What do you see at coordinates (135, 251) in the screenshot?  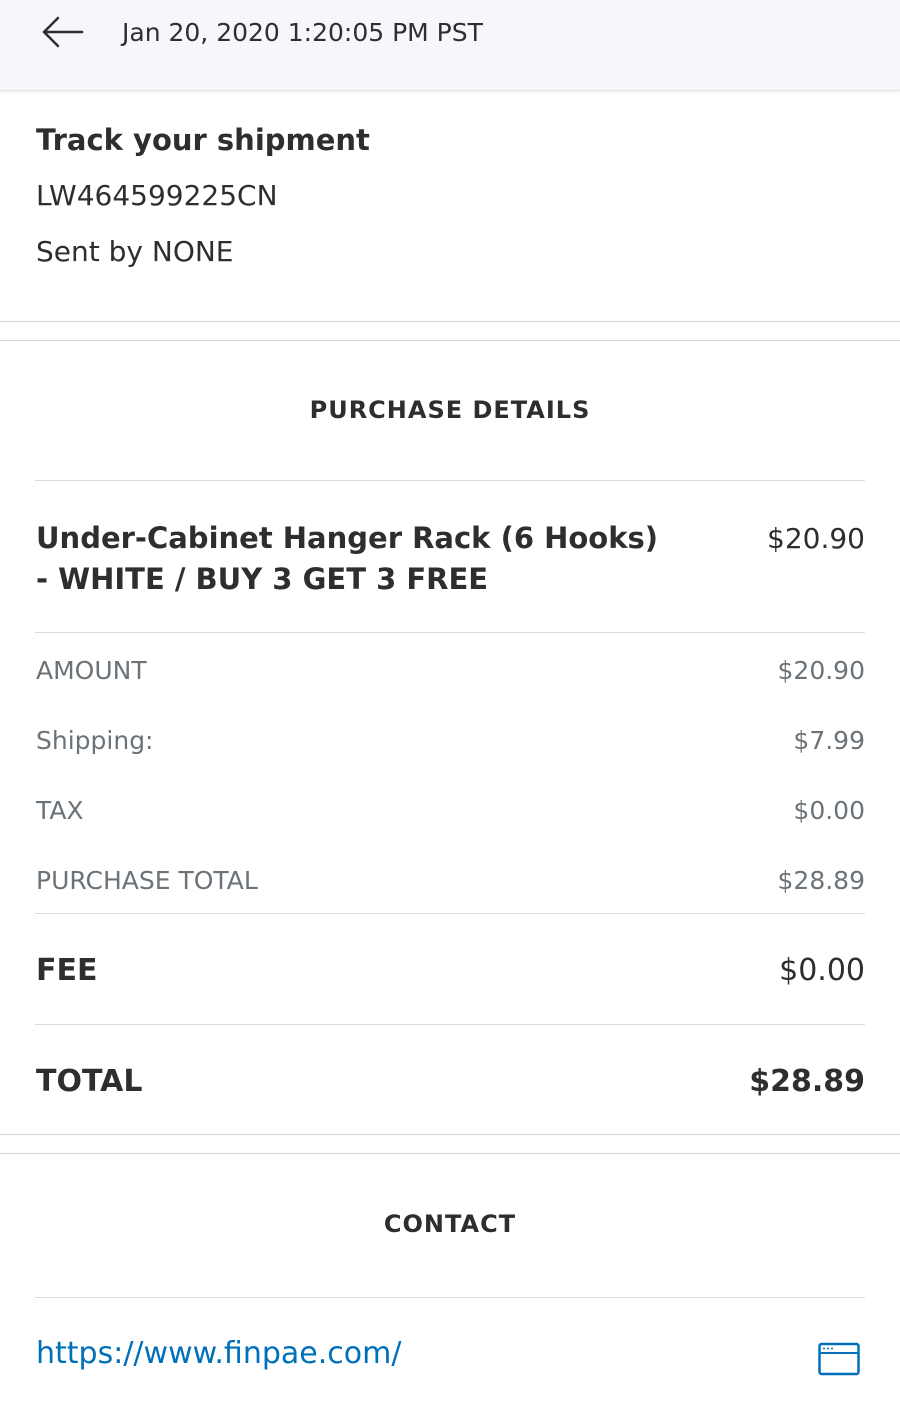 I see `tracking-sender: Sent by NONE` at bounding box center [135, 251].